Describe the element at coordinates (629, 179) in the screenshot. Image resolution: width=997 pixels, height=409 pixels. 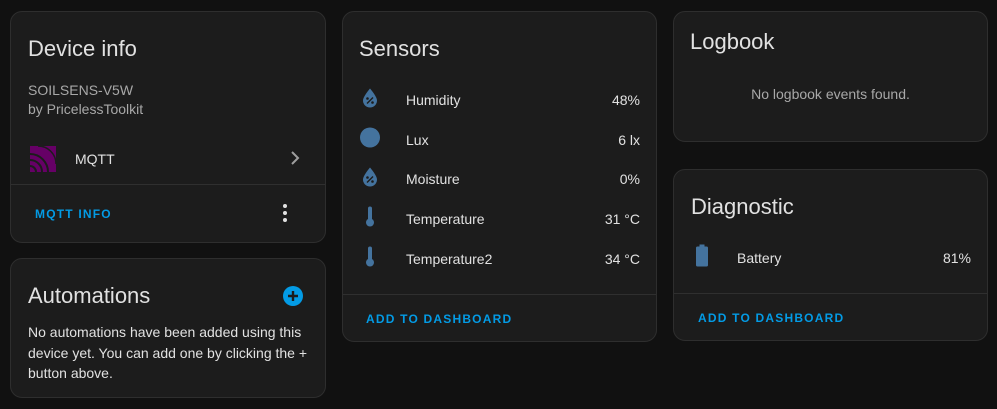
I see `sensor-value: 0%` at that location.